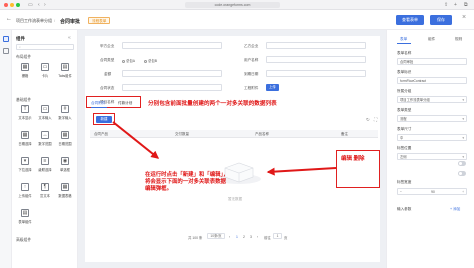 The width and height of the screenshot is (474, 268). What do you see at coordinates (455, 209) in the screenshot?
I see `add-param-button: + 添加` at bounding box center [455, 209].